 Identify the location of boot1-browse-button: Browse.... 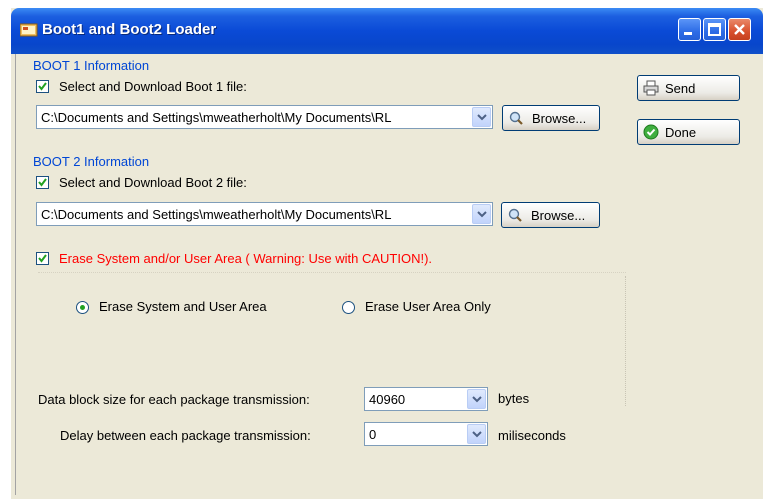
(551, 118).